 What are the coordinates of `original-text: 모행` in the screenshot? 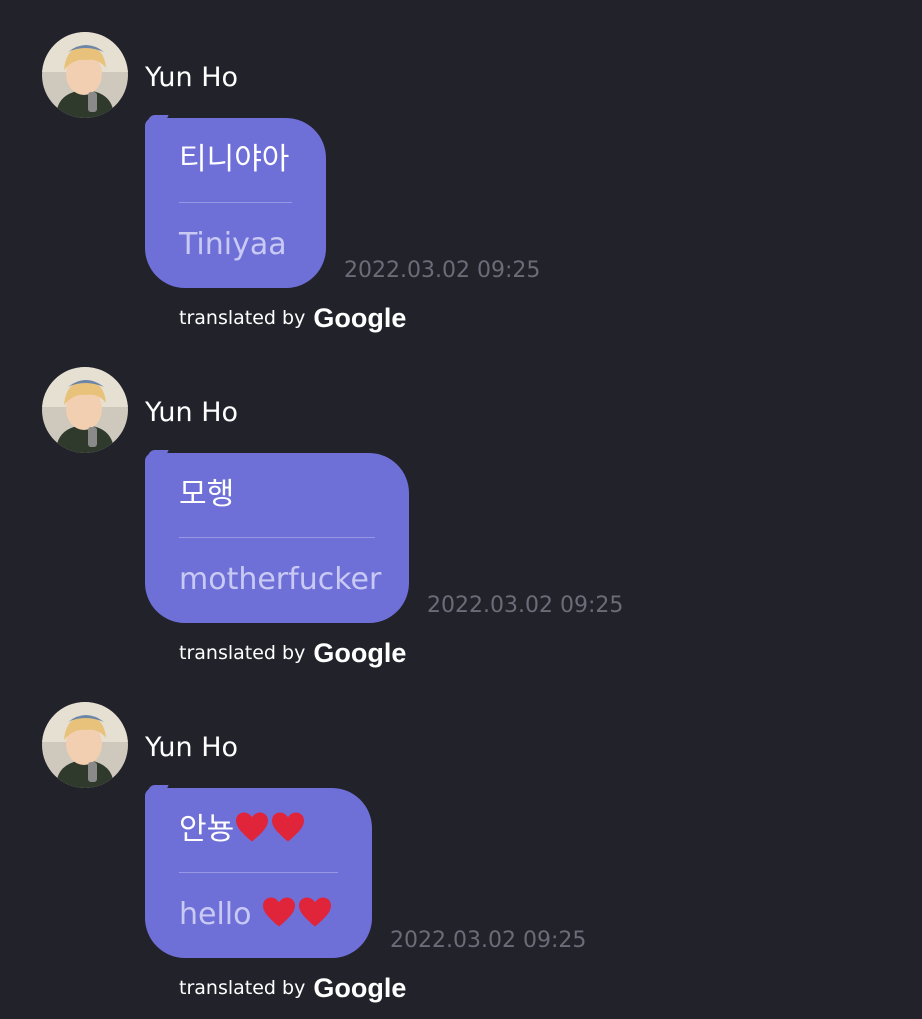 It's located at (207, 494).